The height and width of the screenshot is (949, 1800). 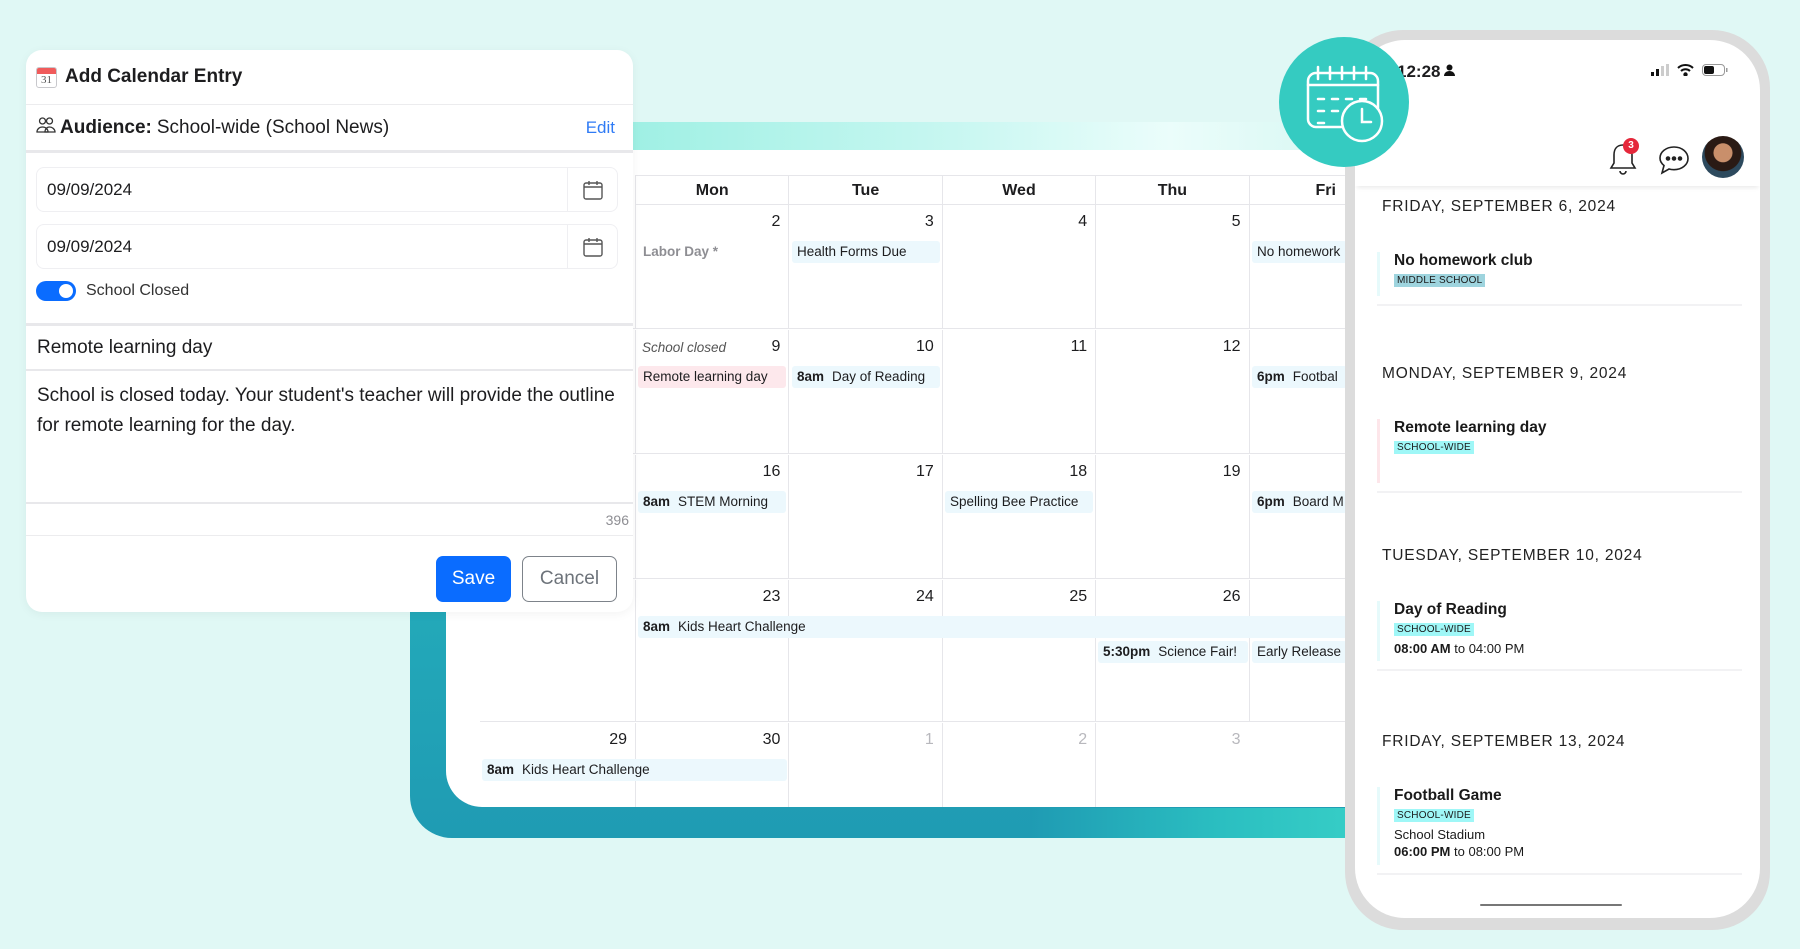 I want to click on app-header: 3, so click(x=1557, y=143).